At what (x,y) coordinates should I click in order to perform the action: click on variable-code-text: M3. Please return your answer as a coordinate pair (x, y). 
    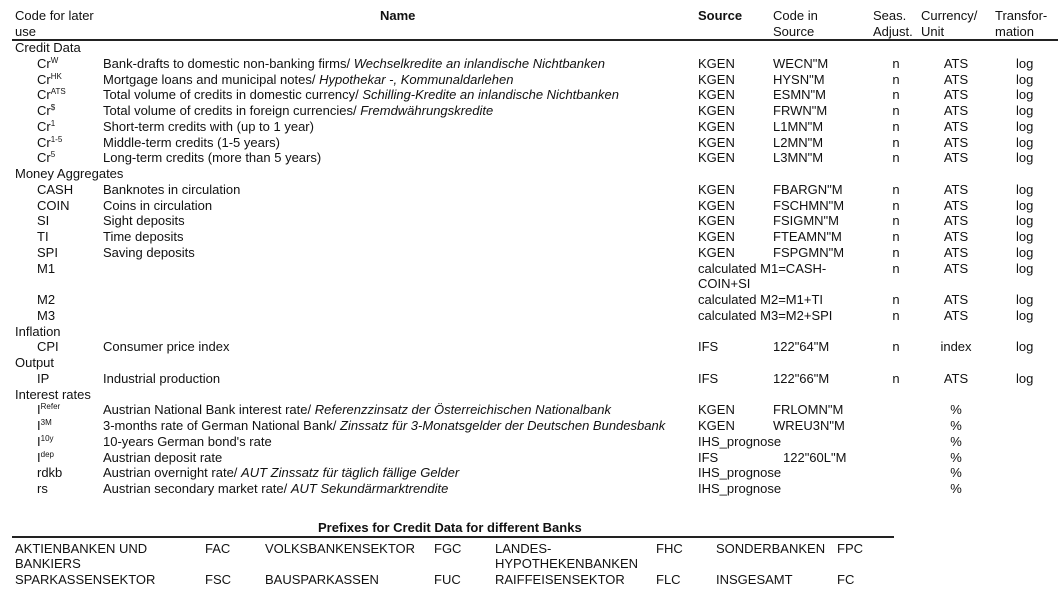
    Looking at the image, I should click on (46, 315).